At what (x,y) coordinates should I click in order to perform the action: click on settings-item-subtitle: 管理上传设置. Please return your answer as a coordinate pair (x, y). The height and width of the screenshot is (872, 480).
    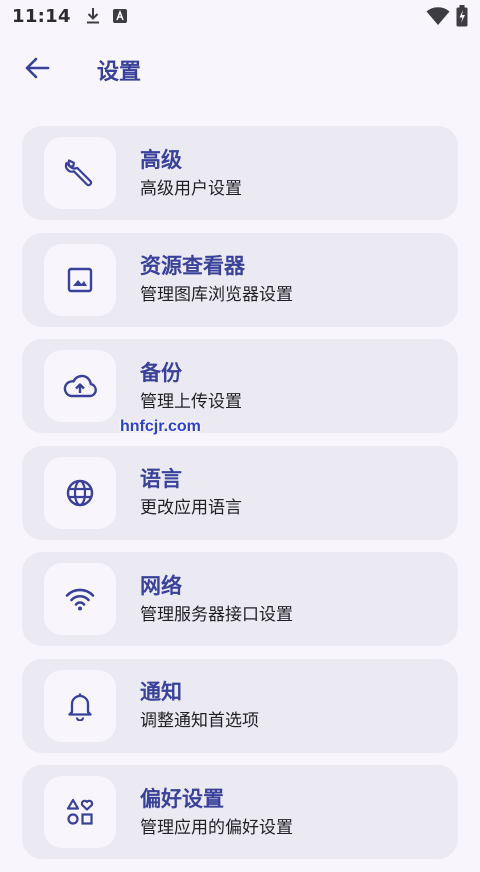
    Looking at the image, I should click on (191, 401).